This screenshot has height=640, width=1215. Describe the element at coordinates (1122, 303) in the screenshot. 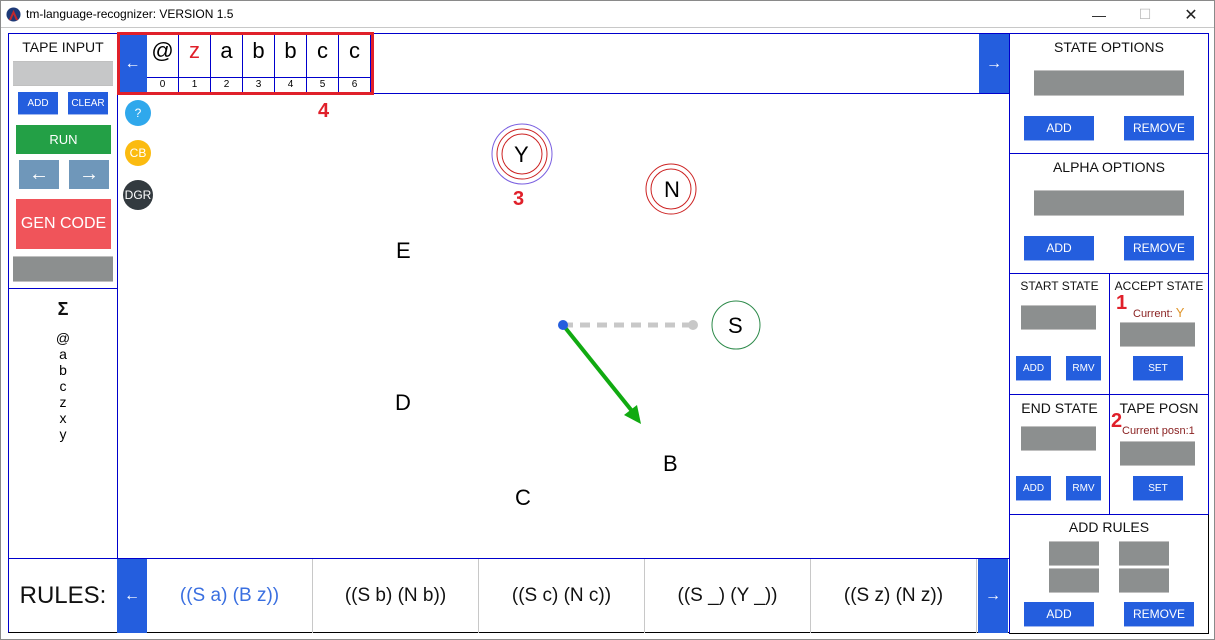

I see `annotation-1: 1` at that location.